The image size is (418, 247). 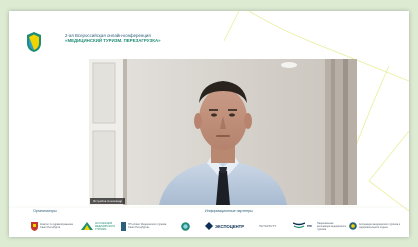 I want to click on partner-vtb: ВТБ, so click(x=302, y=226).